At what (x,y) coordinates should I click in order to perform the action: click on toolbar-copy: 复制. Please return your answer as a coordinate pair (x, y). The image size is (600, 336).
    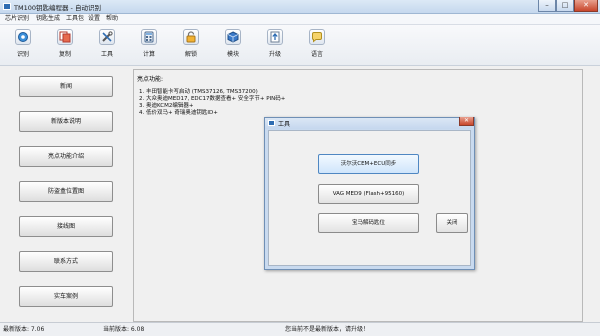
    Looking at the image, I should click on (65, 45).